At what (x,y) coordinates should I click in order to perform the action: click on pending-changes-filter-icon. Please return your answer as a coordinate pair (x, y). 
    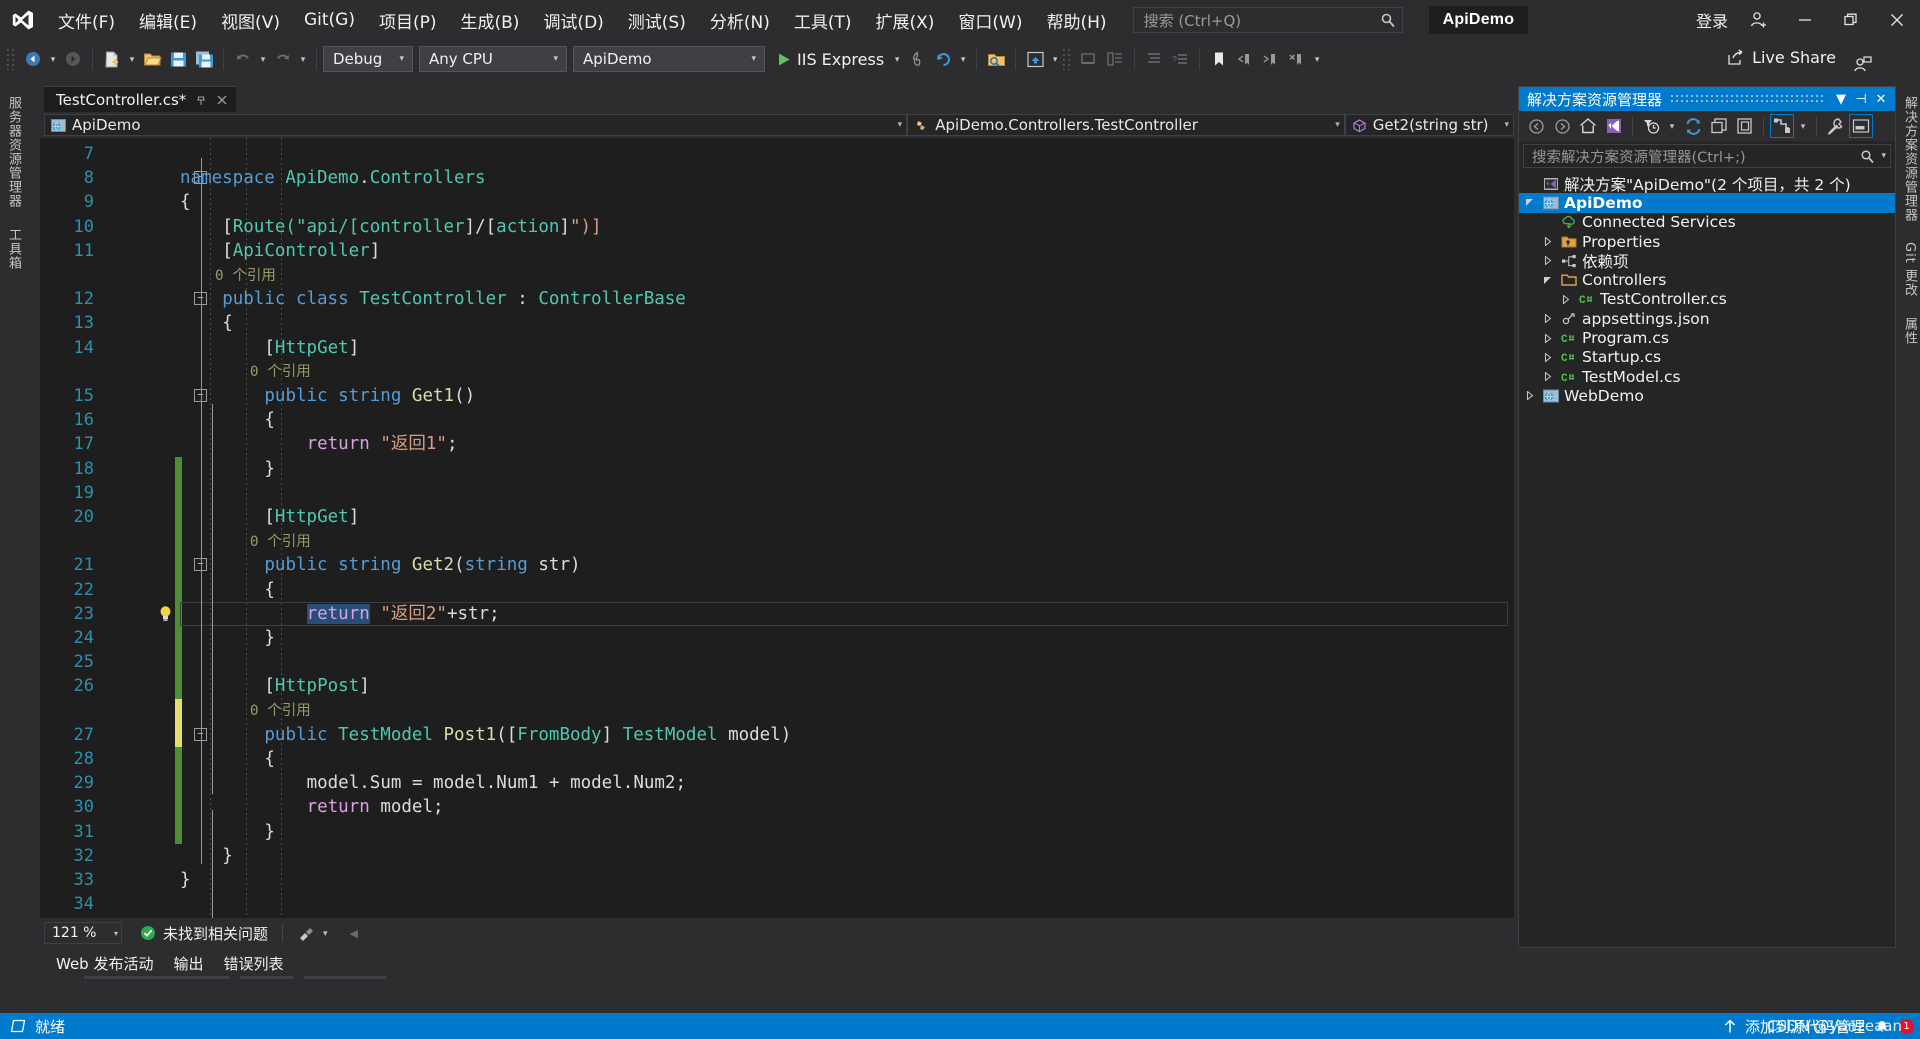
    Looking at the image, I should click on (1651, 126).